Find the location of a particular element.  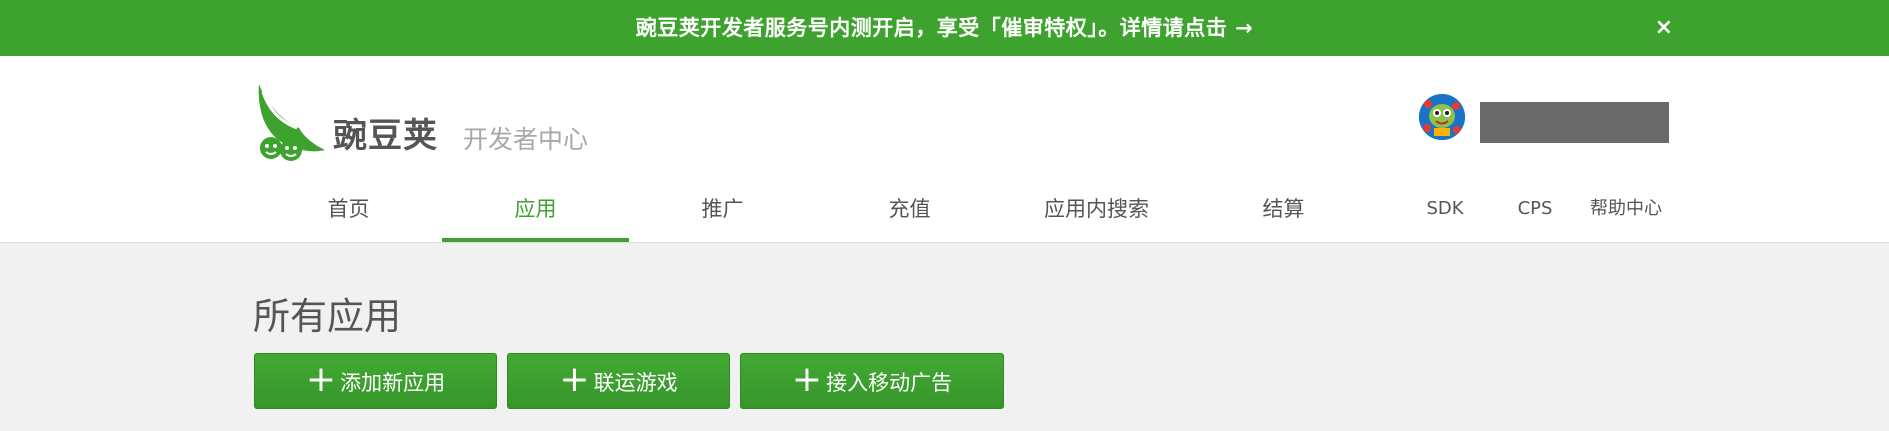

nav-item-cps: CPS is located at coordinates (1535, 215).